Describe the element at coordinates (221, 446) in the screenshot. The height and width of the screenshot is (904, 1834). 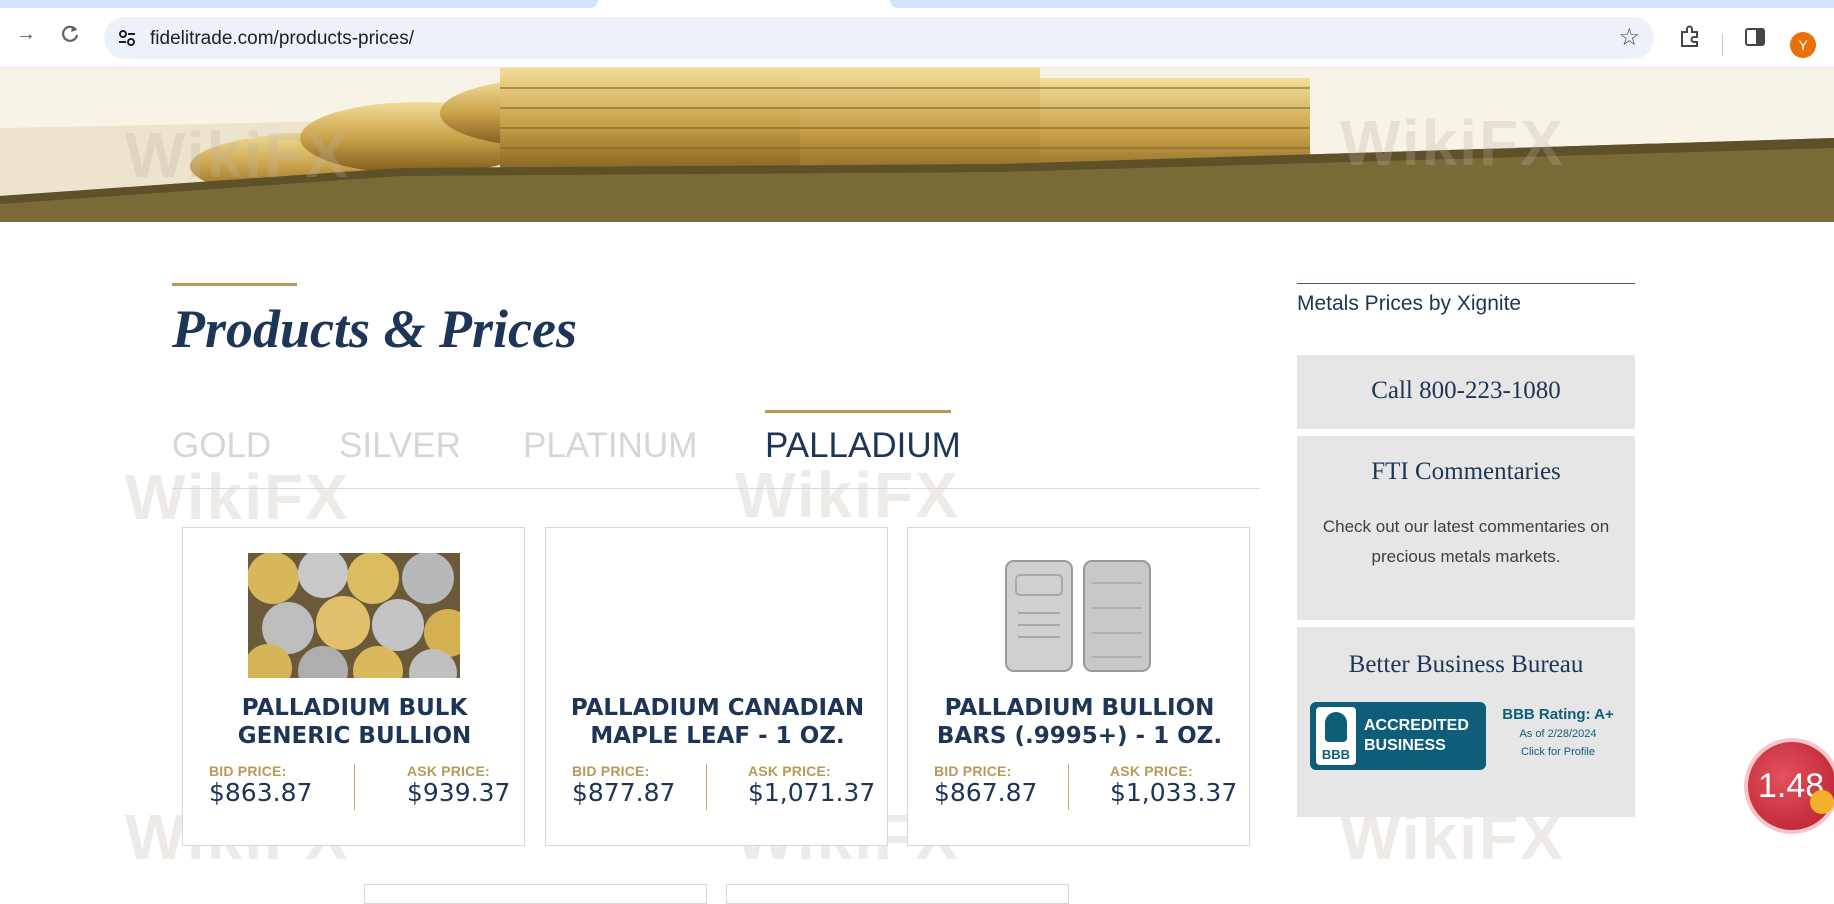
I see `tab-gold: GOLD` at that location.